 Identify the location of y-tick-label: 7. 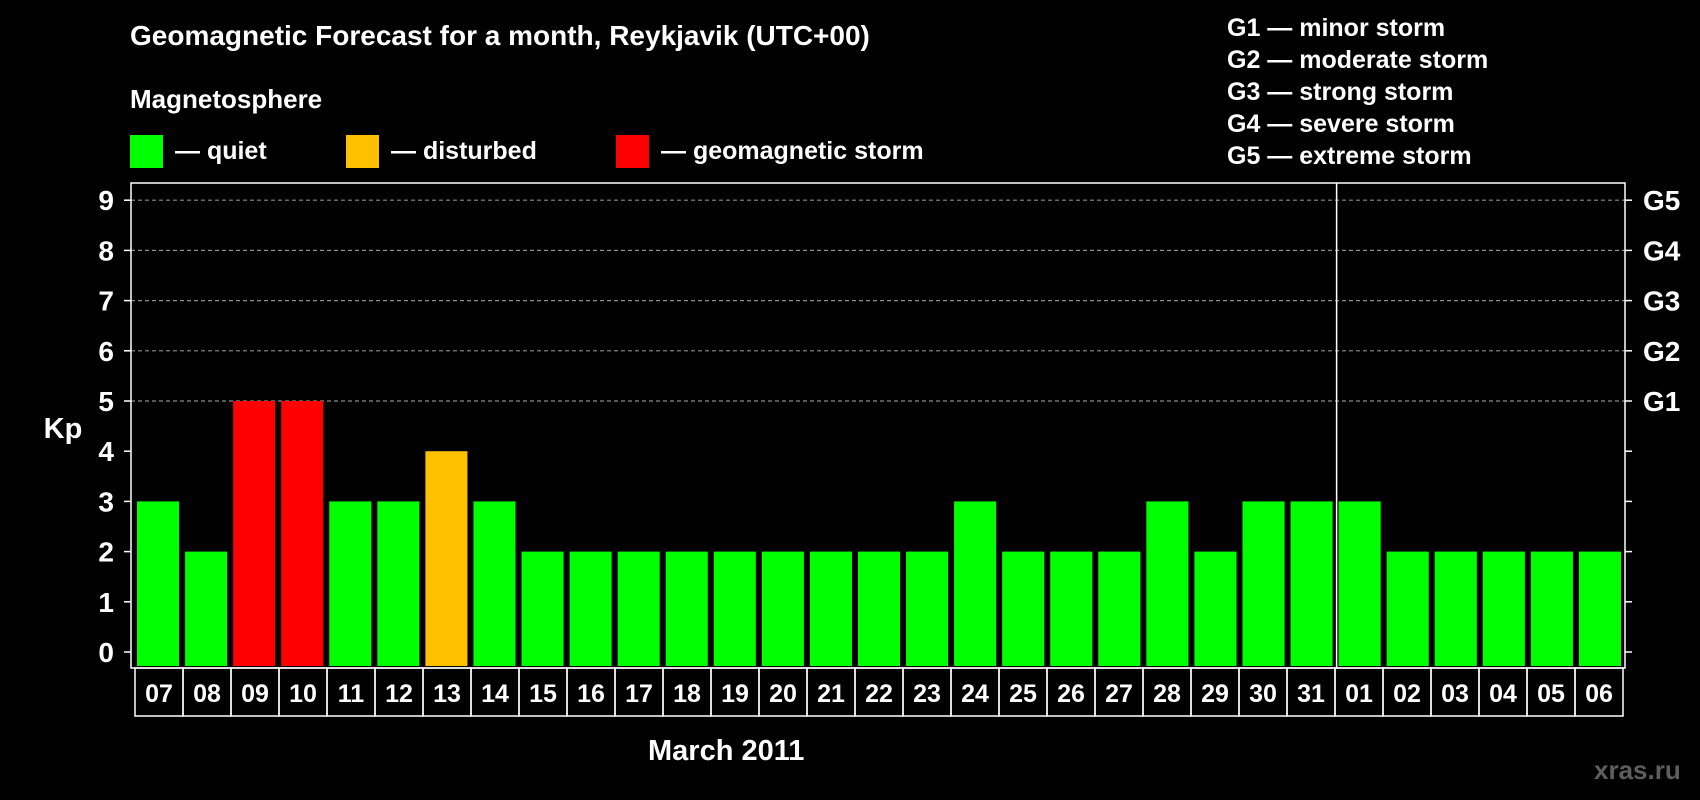
(106, 301).